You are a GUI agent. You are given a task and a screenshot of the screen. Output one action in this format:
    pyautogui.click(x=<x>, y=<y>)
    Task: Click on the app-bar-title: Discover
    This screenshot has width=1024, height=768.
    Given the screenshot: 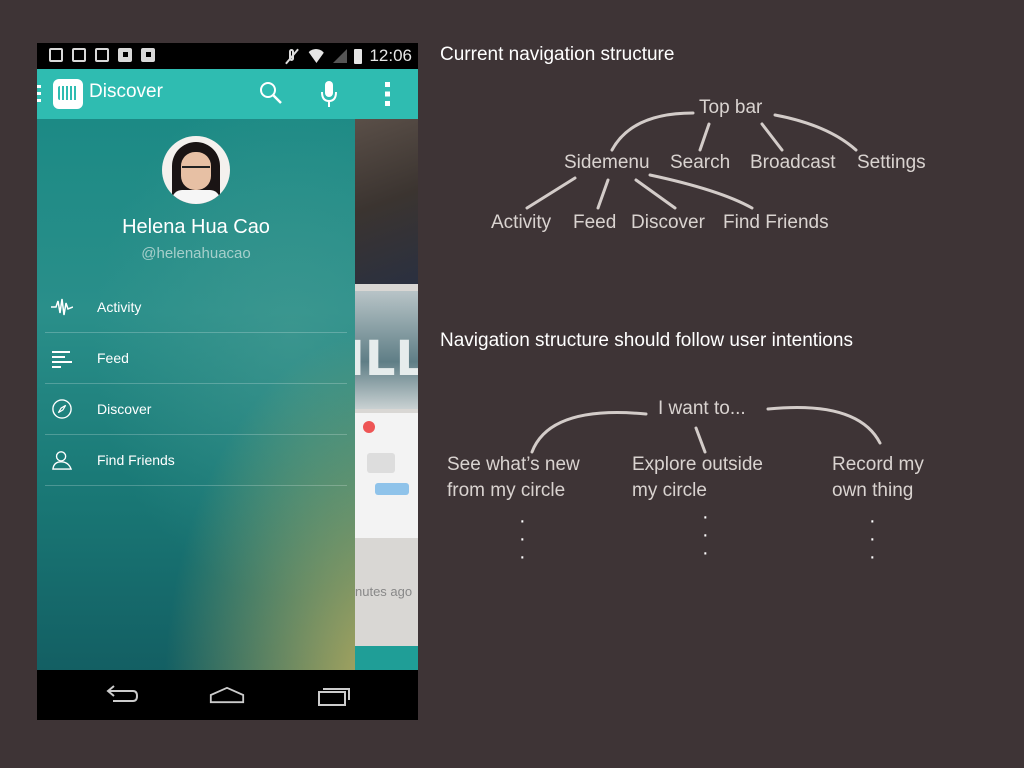 What is the action you would take?
    pyautogui.click(x=126, y=91)
    